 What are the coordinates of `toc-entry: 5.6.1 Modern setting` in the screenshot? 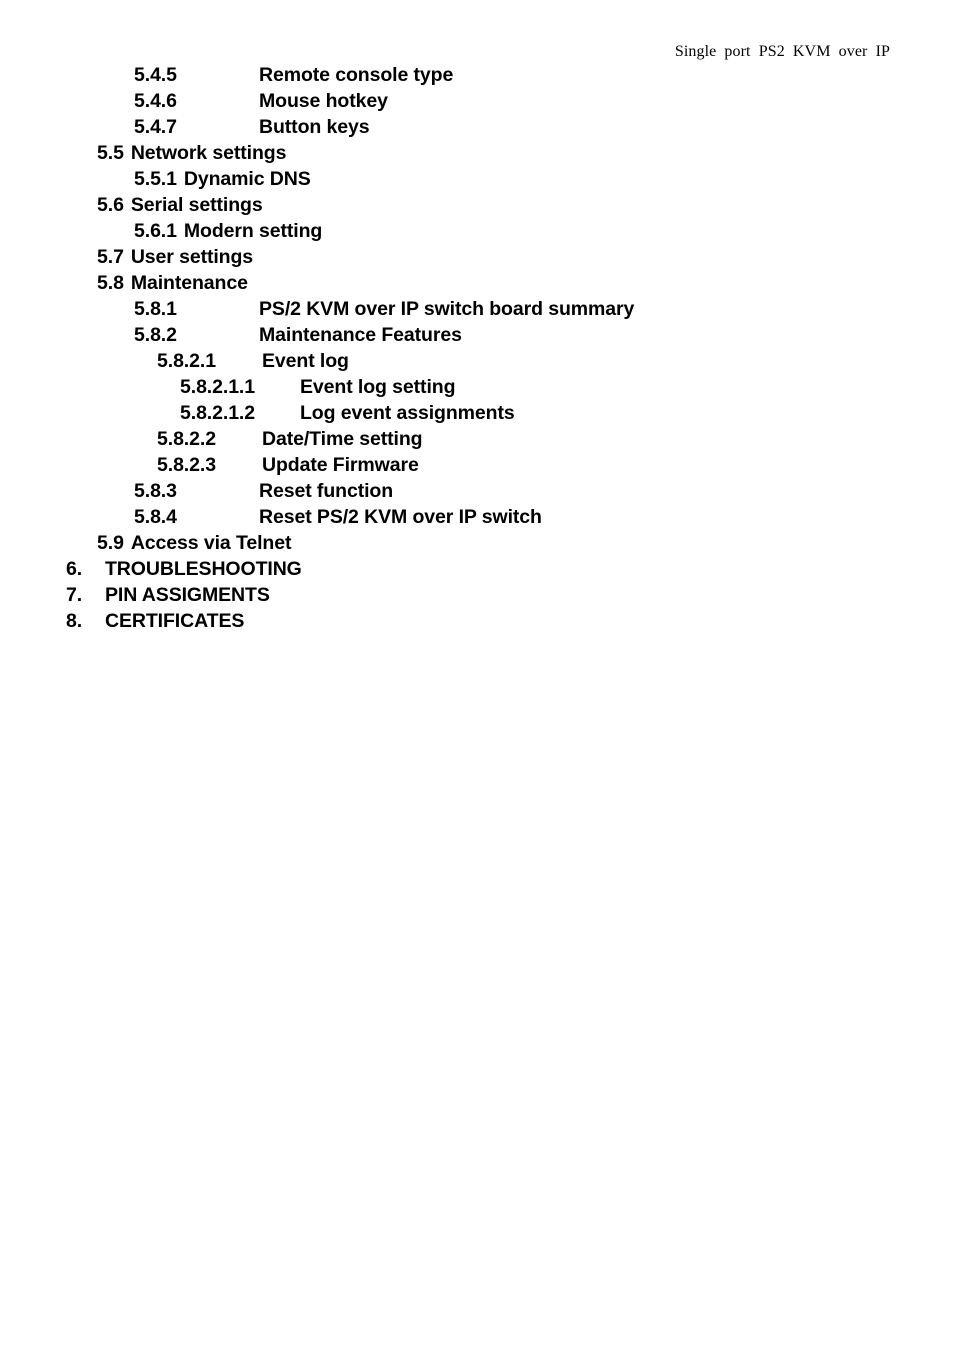 It's located at (477, 231).